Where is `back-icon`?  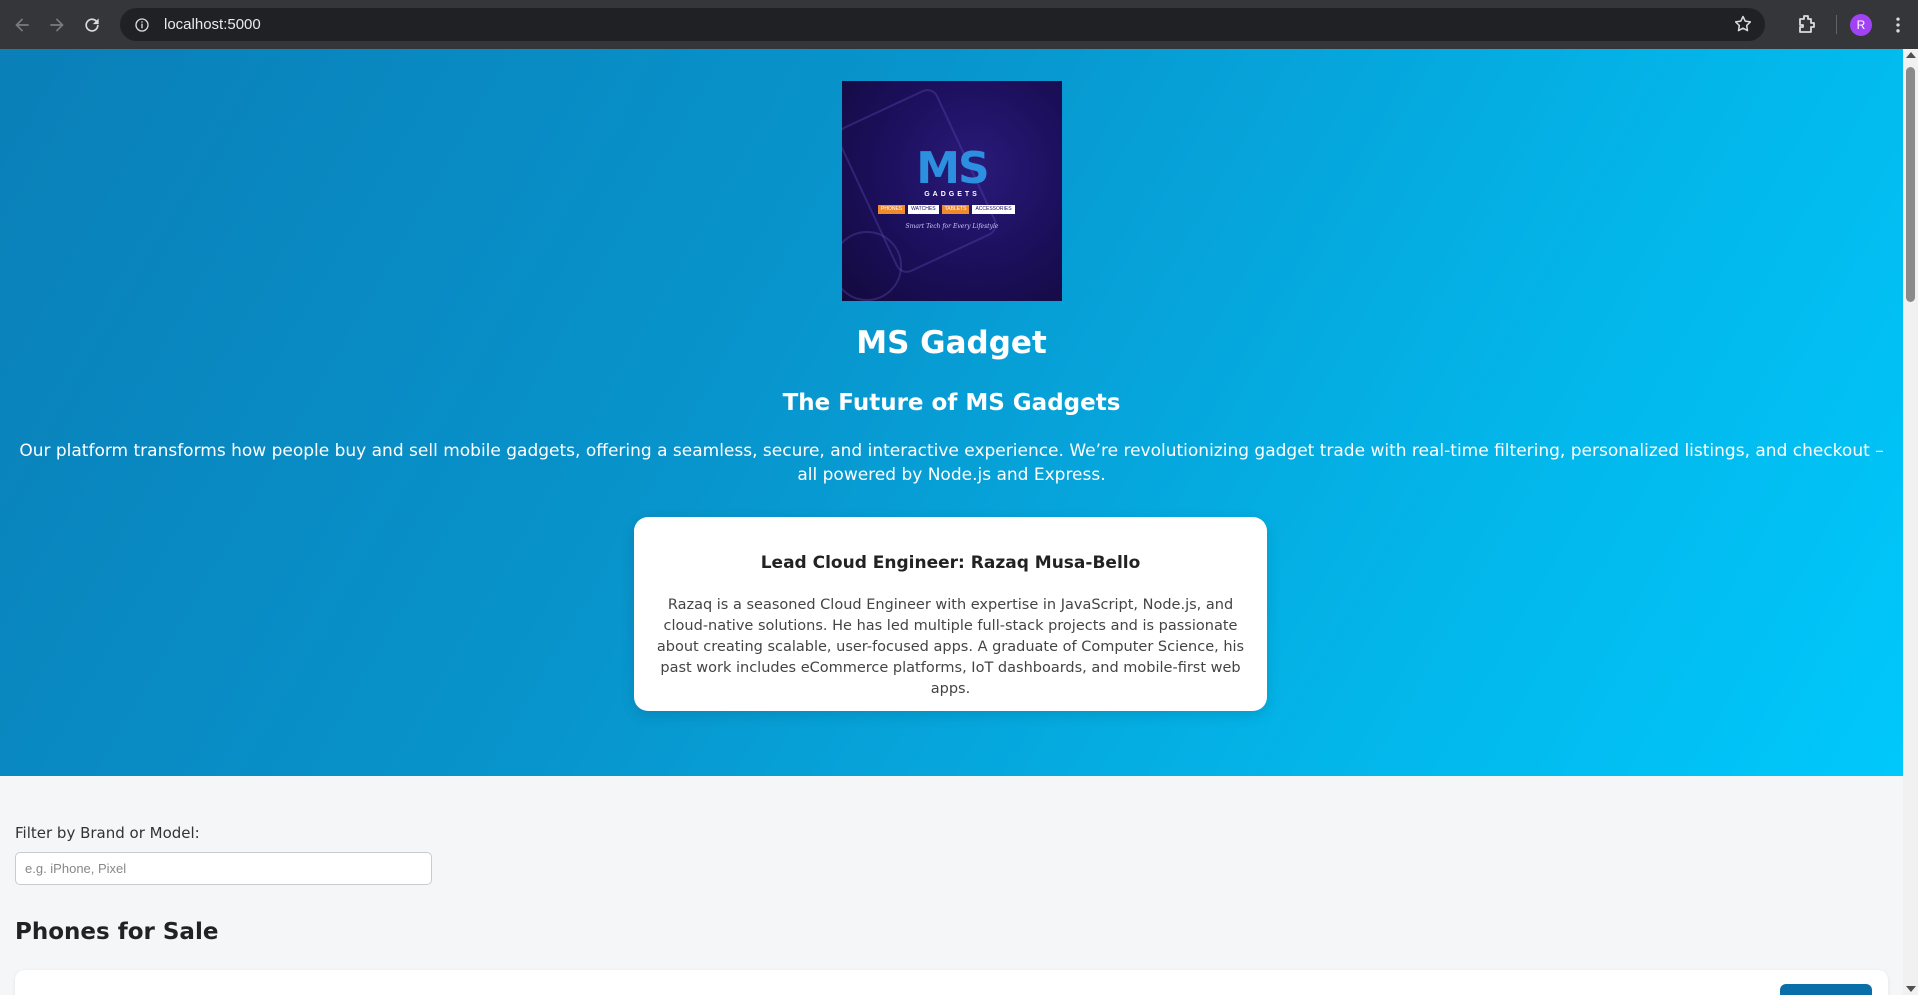
back-icon is located at coordinates (21, 24).